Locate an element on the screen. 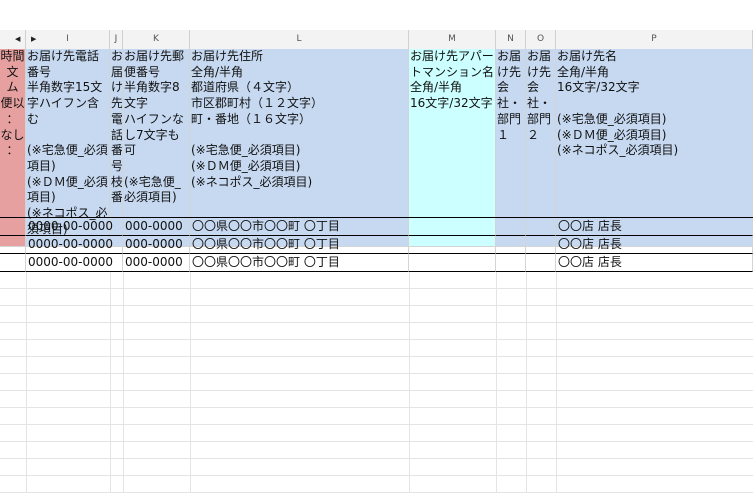  column-header-row: ◀ ▶ I J K L M N O P is located at coordinates (376, 40).